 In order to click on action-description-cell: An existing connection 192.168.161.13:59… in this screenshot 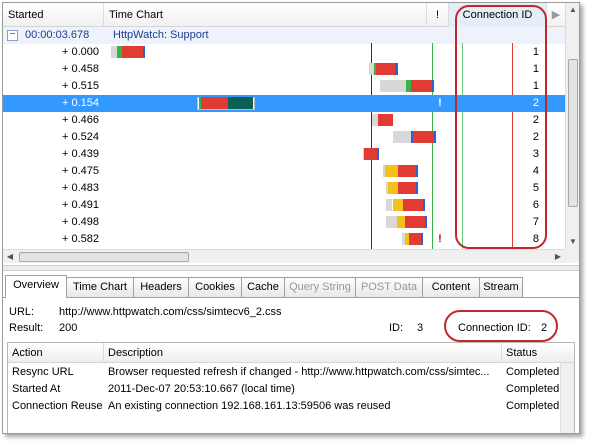, I will do `click(249, 406)`.